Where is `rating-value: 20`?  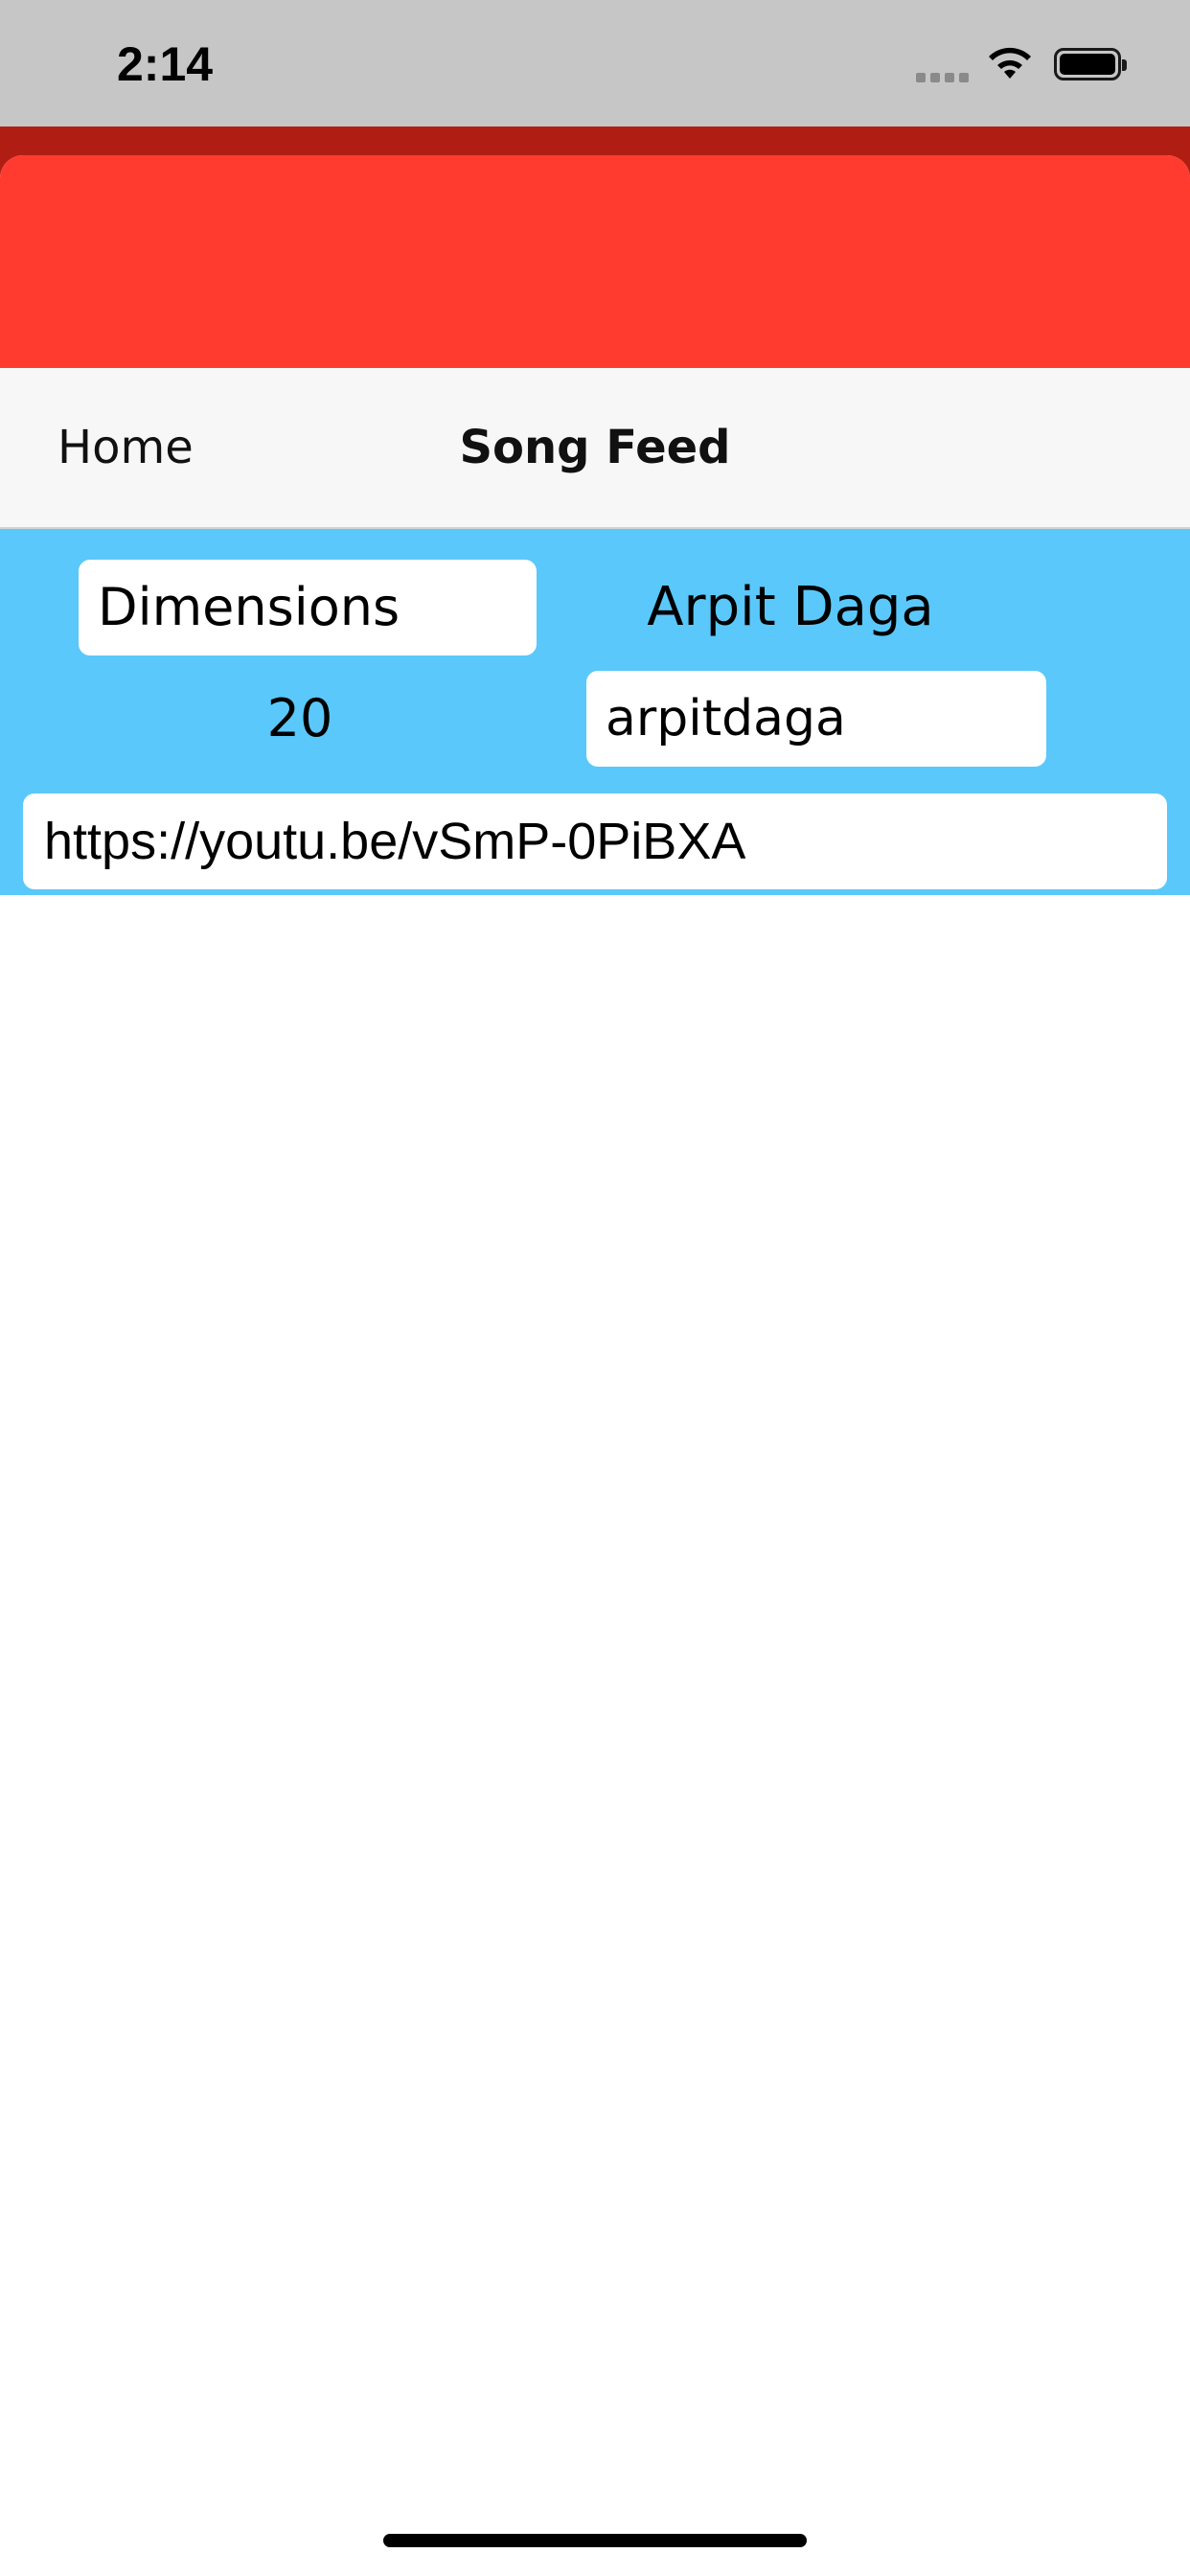 rating-value: 20 is located at coordinates (300, 718).